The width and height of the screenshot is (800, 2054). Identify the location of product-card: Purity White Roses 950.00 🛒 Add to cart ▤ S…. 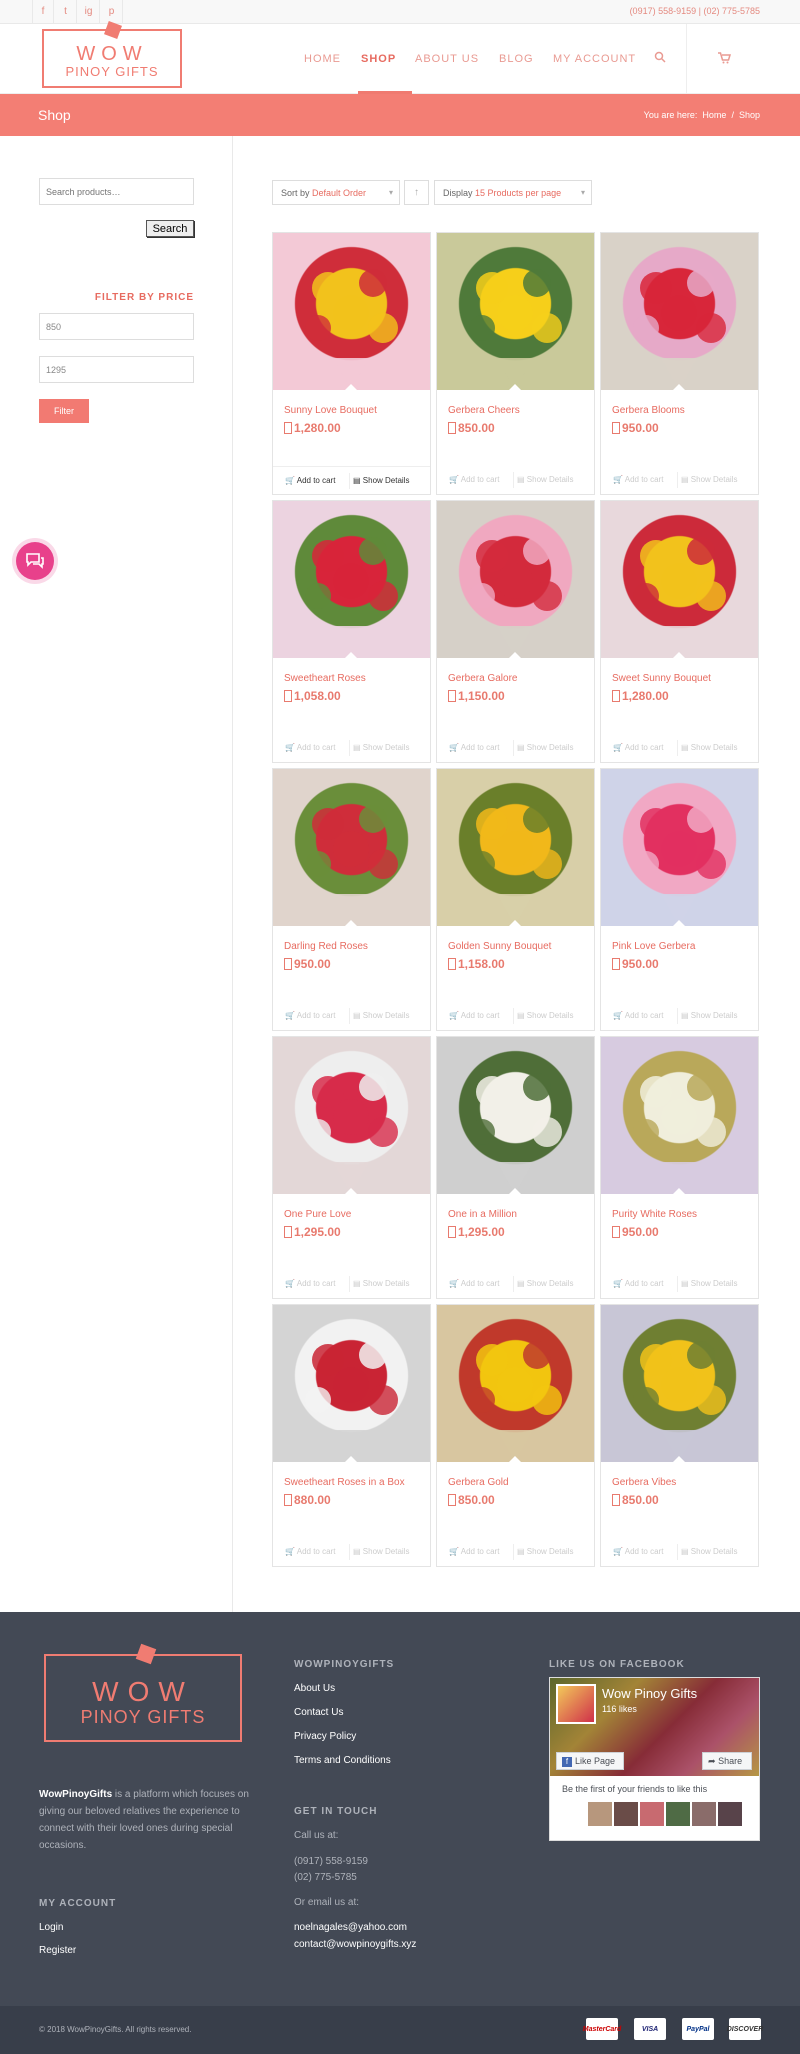
(679, 1167).